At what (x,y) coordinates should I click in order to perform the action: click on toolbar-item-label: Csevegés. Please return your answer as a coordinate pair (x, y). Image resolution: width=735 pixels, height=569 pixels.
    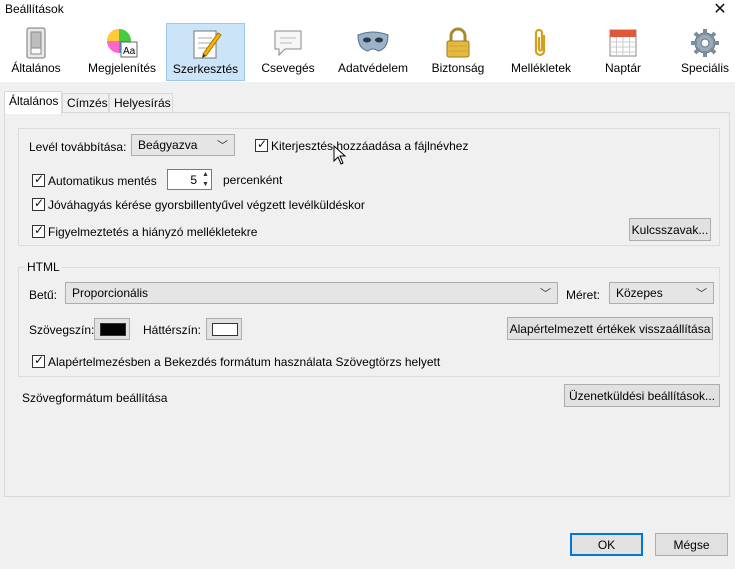
    Looking at the image, I should click on (288, 68).